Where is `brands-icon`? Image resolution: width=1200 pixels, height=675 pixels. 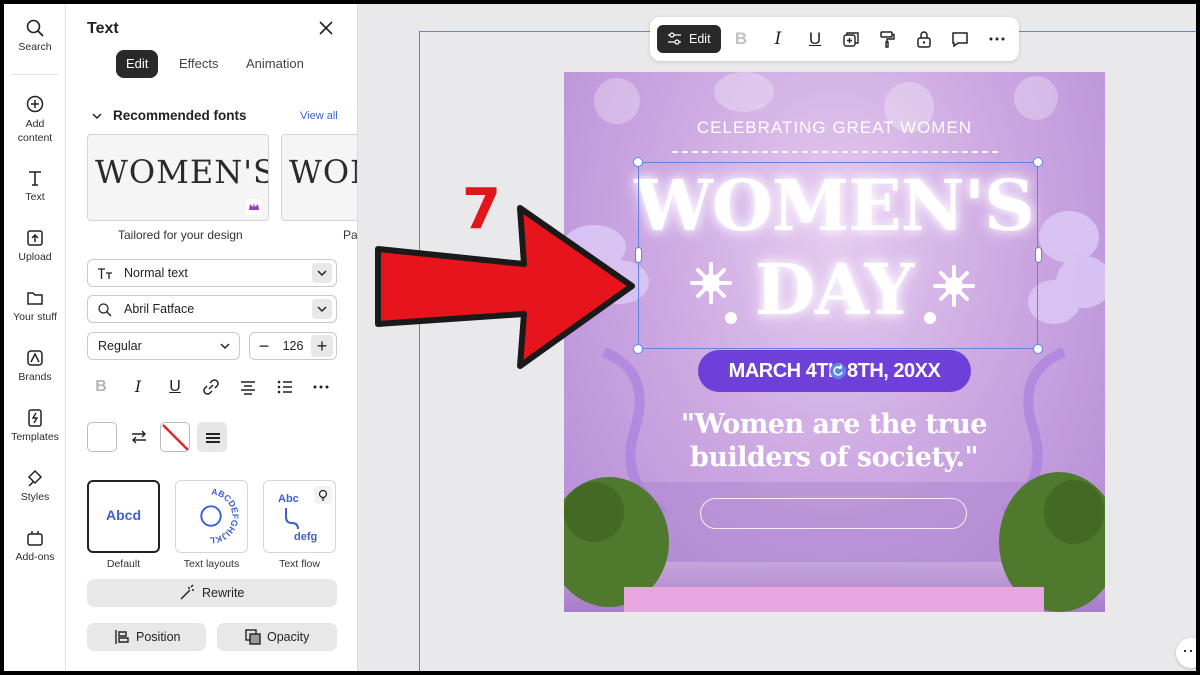 brands-icon is located at coordinates (35, 358).